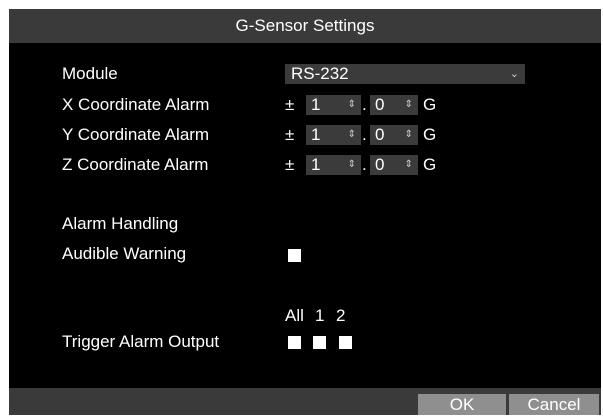  Describe the element at coordinates (341, 315) in the screenshot. I see `trigger-header-2: 2` at that location.